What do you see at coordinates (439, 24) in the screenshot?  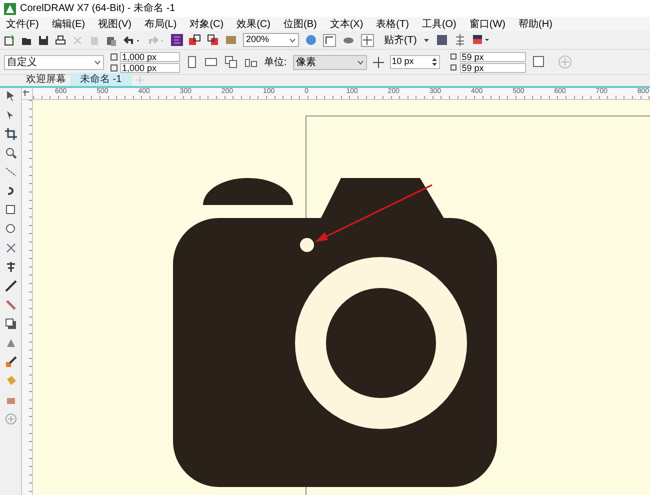 I see `menu-item: 工具(O)` at bounding box center [439, 24].